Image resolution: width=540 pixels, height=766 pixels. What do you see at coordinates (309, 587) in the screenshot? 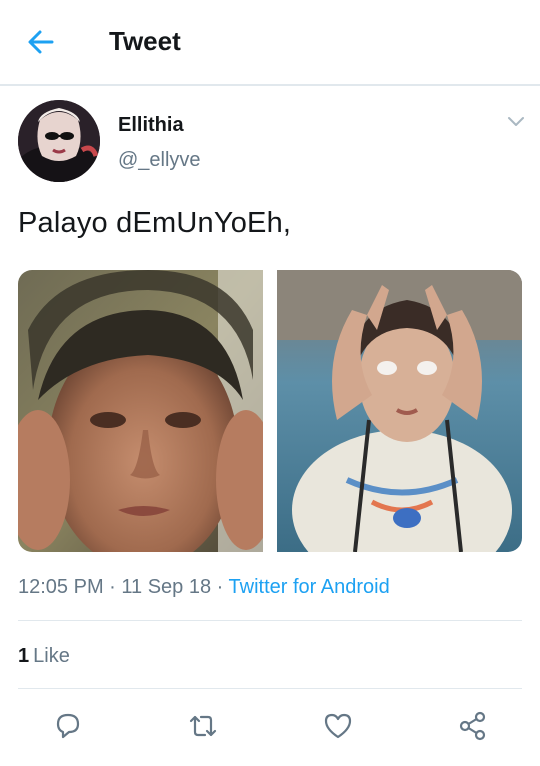
I see `tweet-source-link: Twitter for Android` at bounding box center [309, 587].